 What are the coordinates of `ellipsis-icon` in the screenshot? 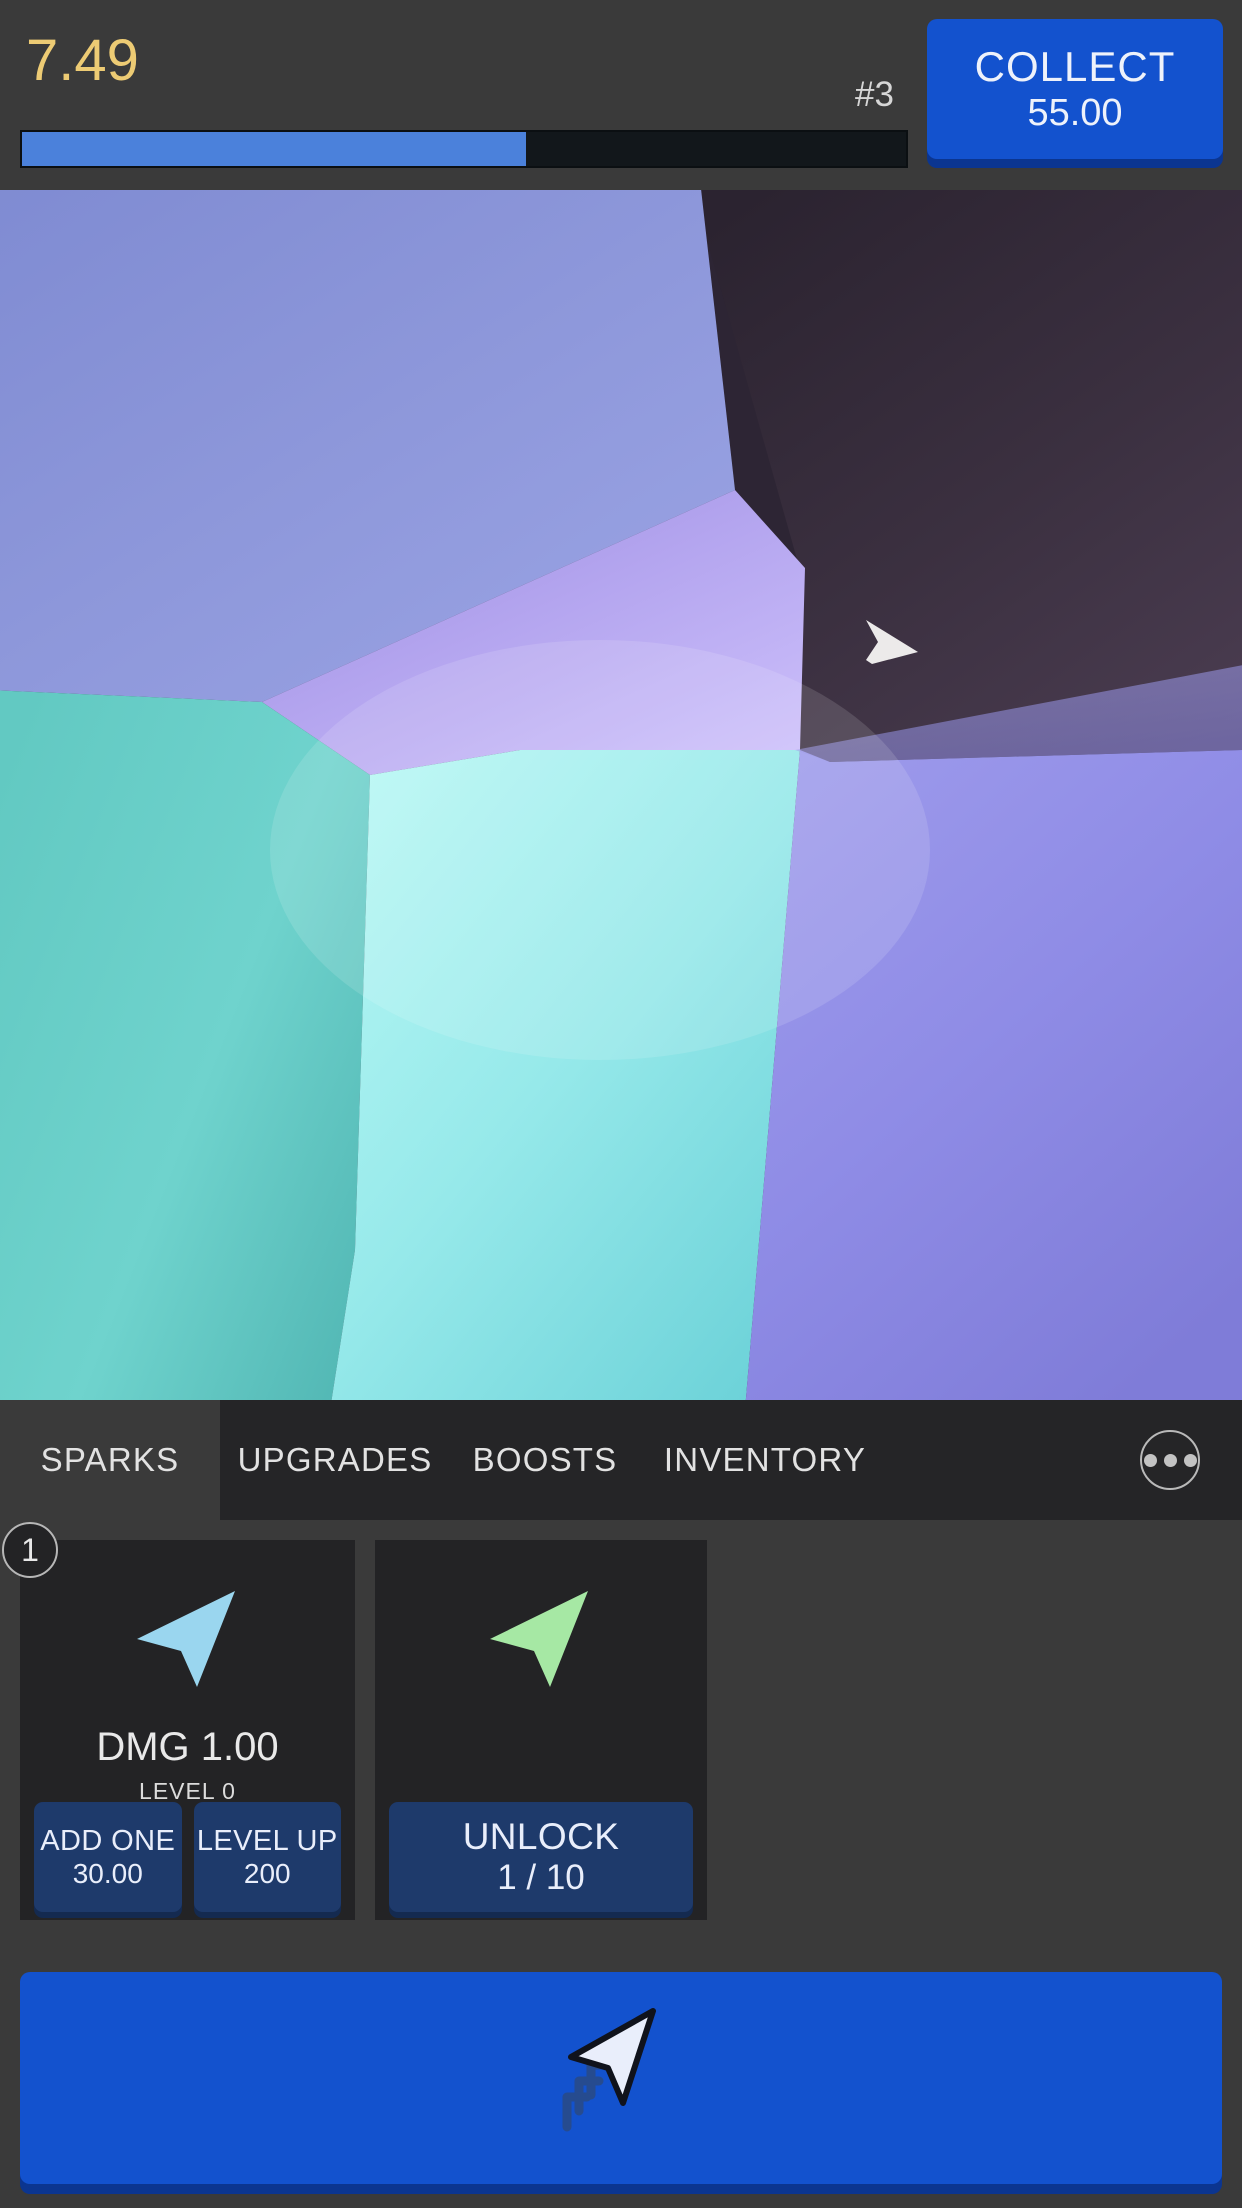 It's located at (1170, 1460).